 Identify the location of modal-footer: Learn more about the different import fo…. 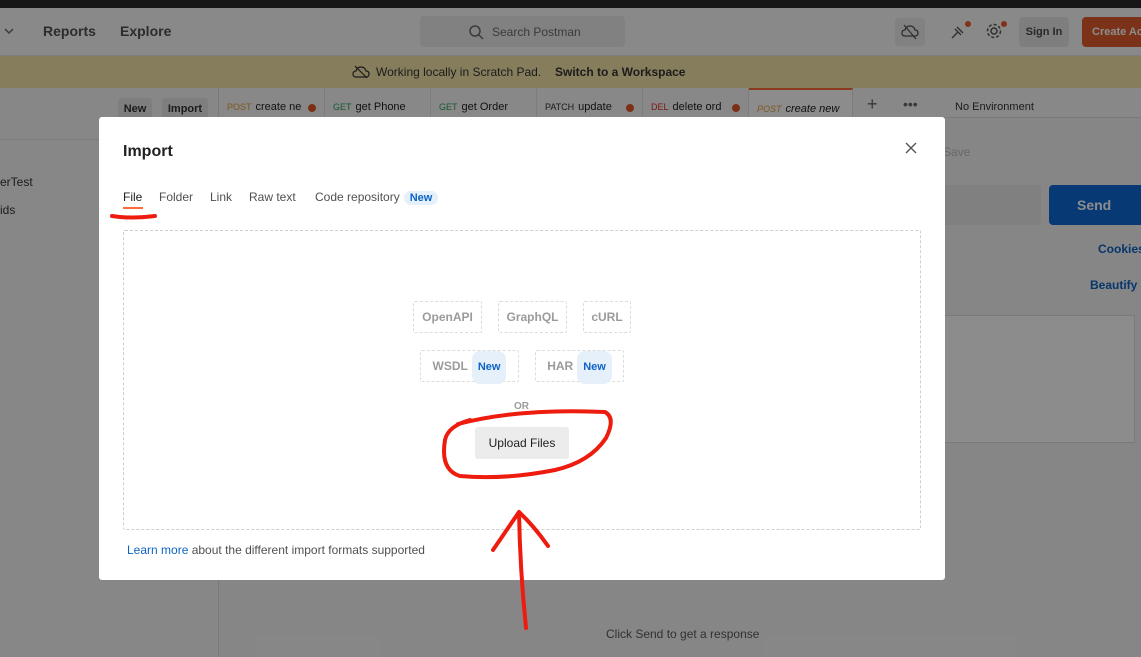
(276, 550).